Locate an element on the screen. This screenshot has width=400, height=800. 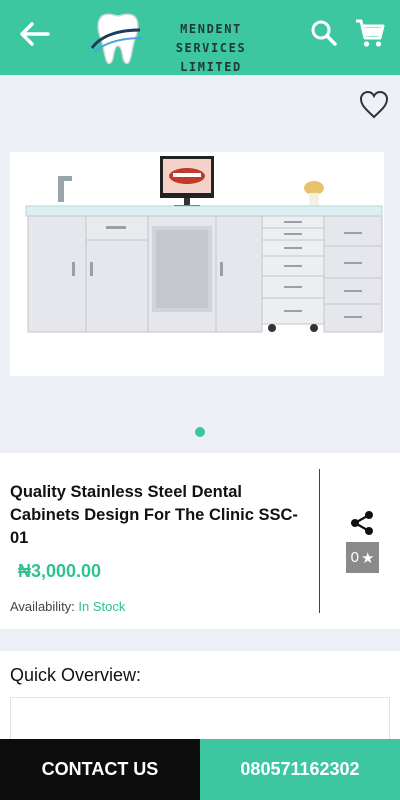
back-button is located at coordinates (34, 34).